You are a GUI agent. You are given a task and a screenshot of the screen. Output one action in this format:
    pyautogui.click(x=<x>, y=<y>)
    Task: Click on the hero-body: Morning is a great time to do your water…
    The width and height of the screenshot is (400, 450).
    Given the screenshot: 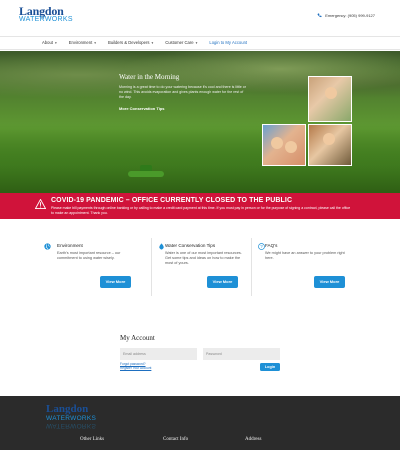 What is the action you would take?
    pyautogui.click(x=182, y=92)
    